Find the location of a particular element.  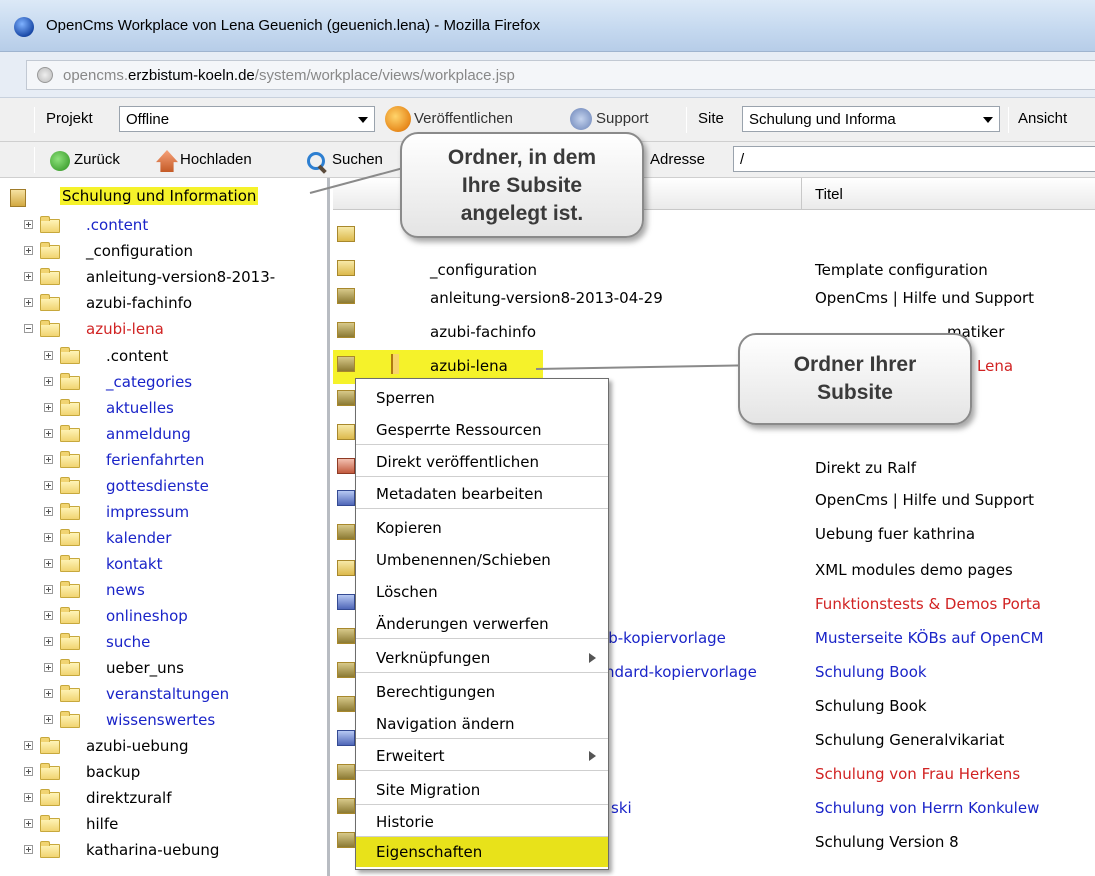

menu-item: Berechtigungen is located at coordinates (482, 692).